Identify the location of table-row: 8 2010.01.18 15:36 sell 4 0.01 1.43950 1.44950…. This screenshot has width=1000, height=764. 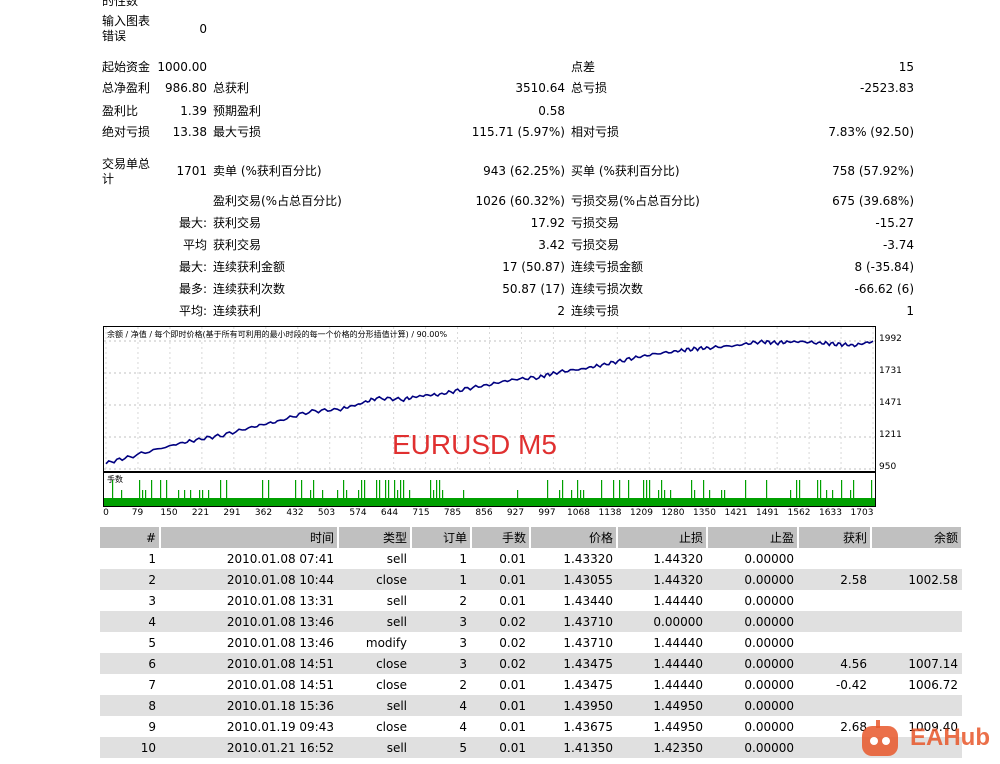
(531, 705).